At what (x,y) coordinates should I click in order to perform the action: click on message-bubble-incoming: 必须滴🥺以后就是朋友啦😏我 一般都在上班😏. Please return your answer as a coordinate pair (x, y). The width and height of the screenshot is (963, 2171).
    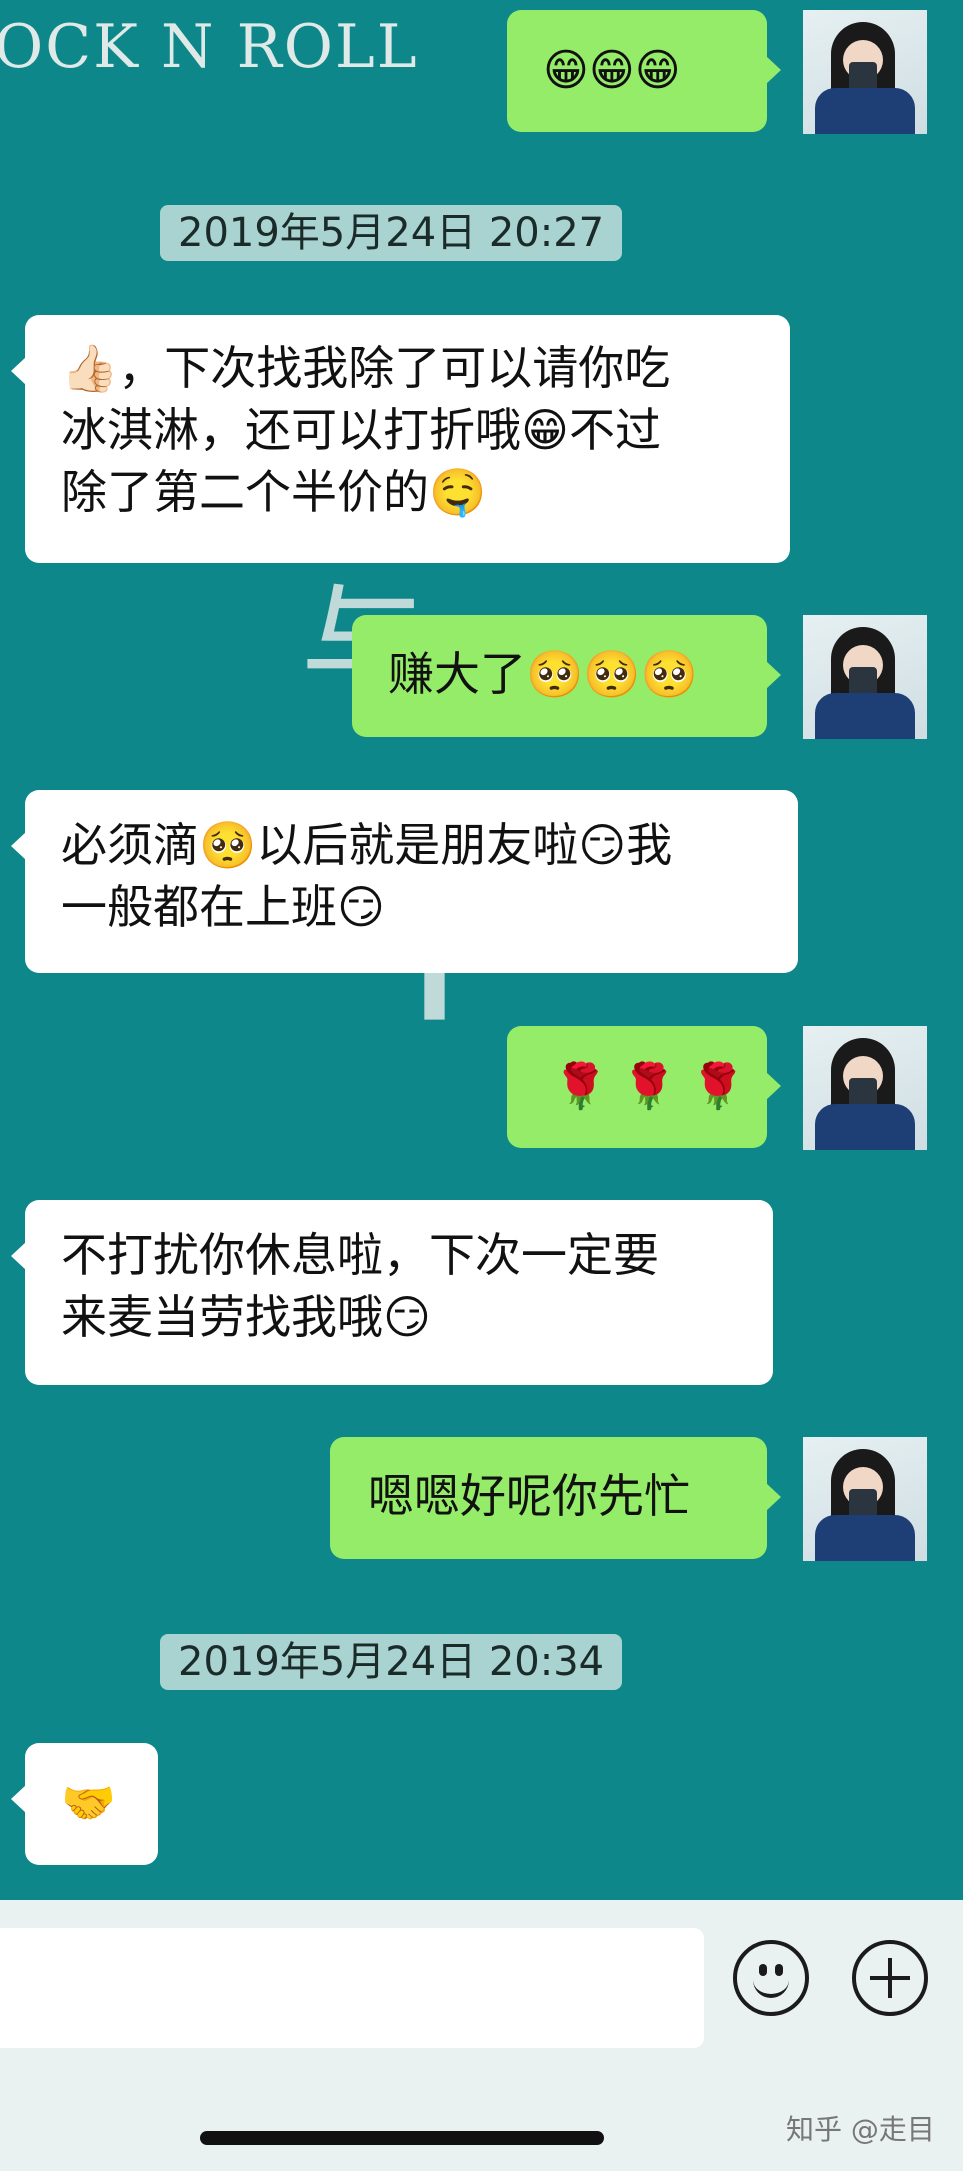
    Looking at the image, I should click on (404, 881).